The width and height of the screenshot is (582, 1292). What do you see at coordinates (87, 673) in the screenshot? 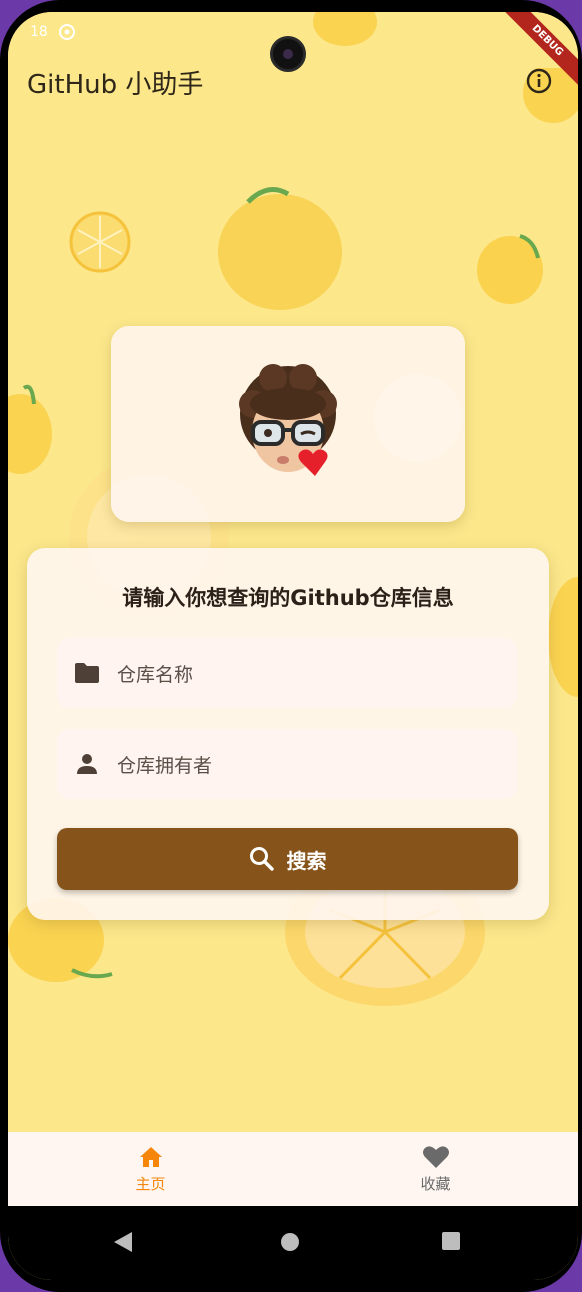
I see `folder-icon` at bounding box center [87, 673].